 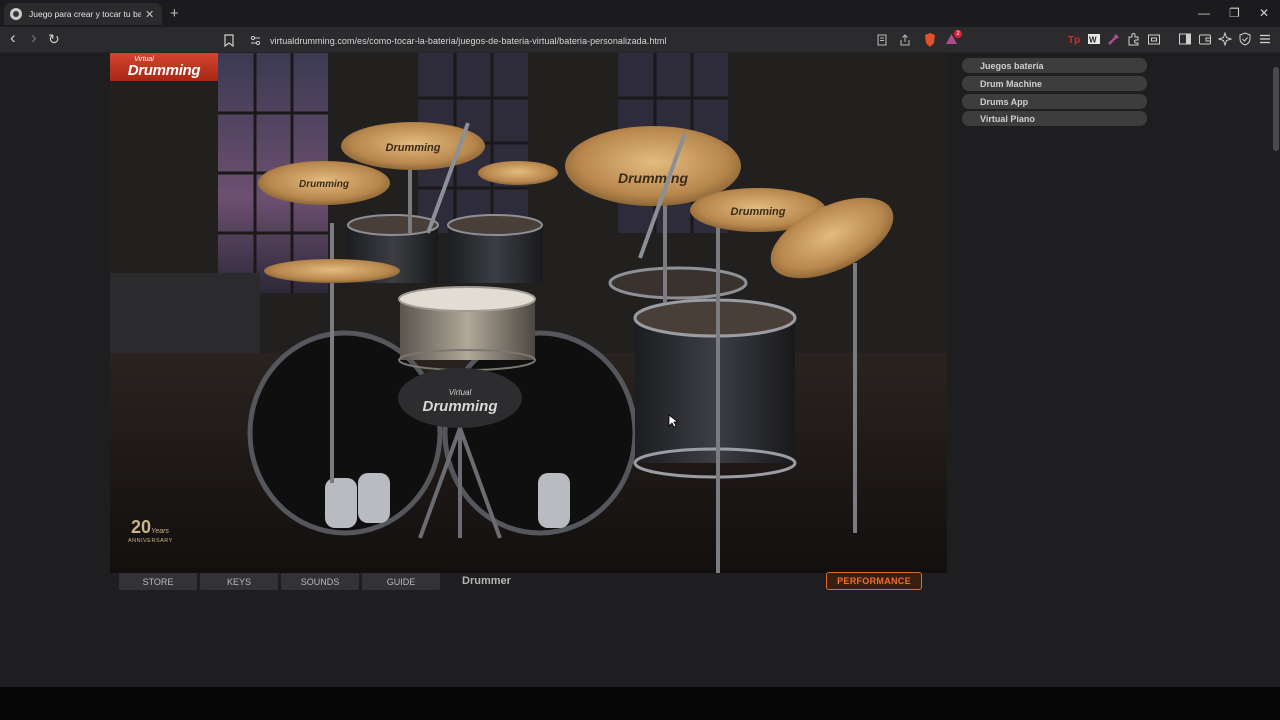 I want to click on side-link-drums-app: Drums App, so click(x=1054, y=101).